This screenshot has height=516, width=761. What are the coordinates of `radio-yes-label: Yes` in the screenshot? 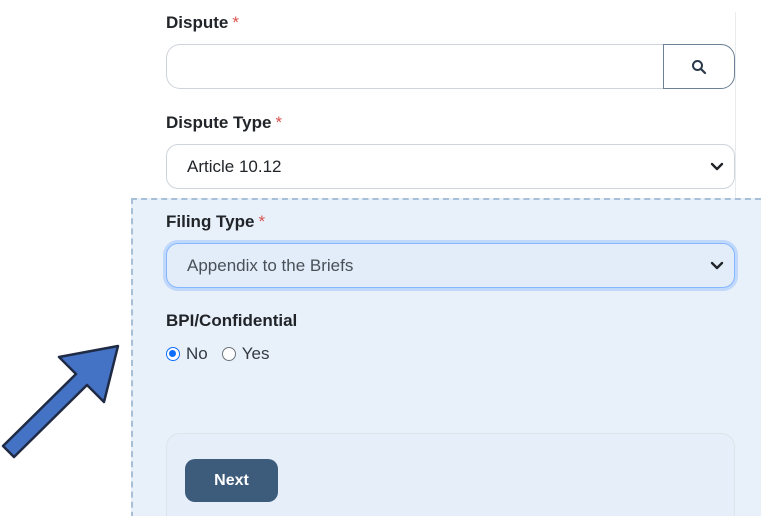 It's located at (256, 354).